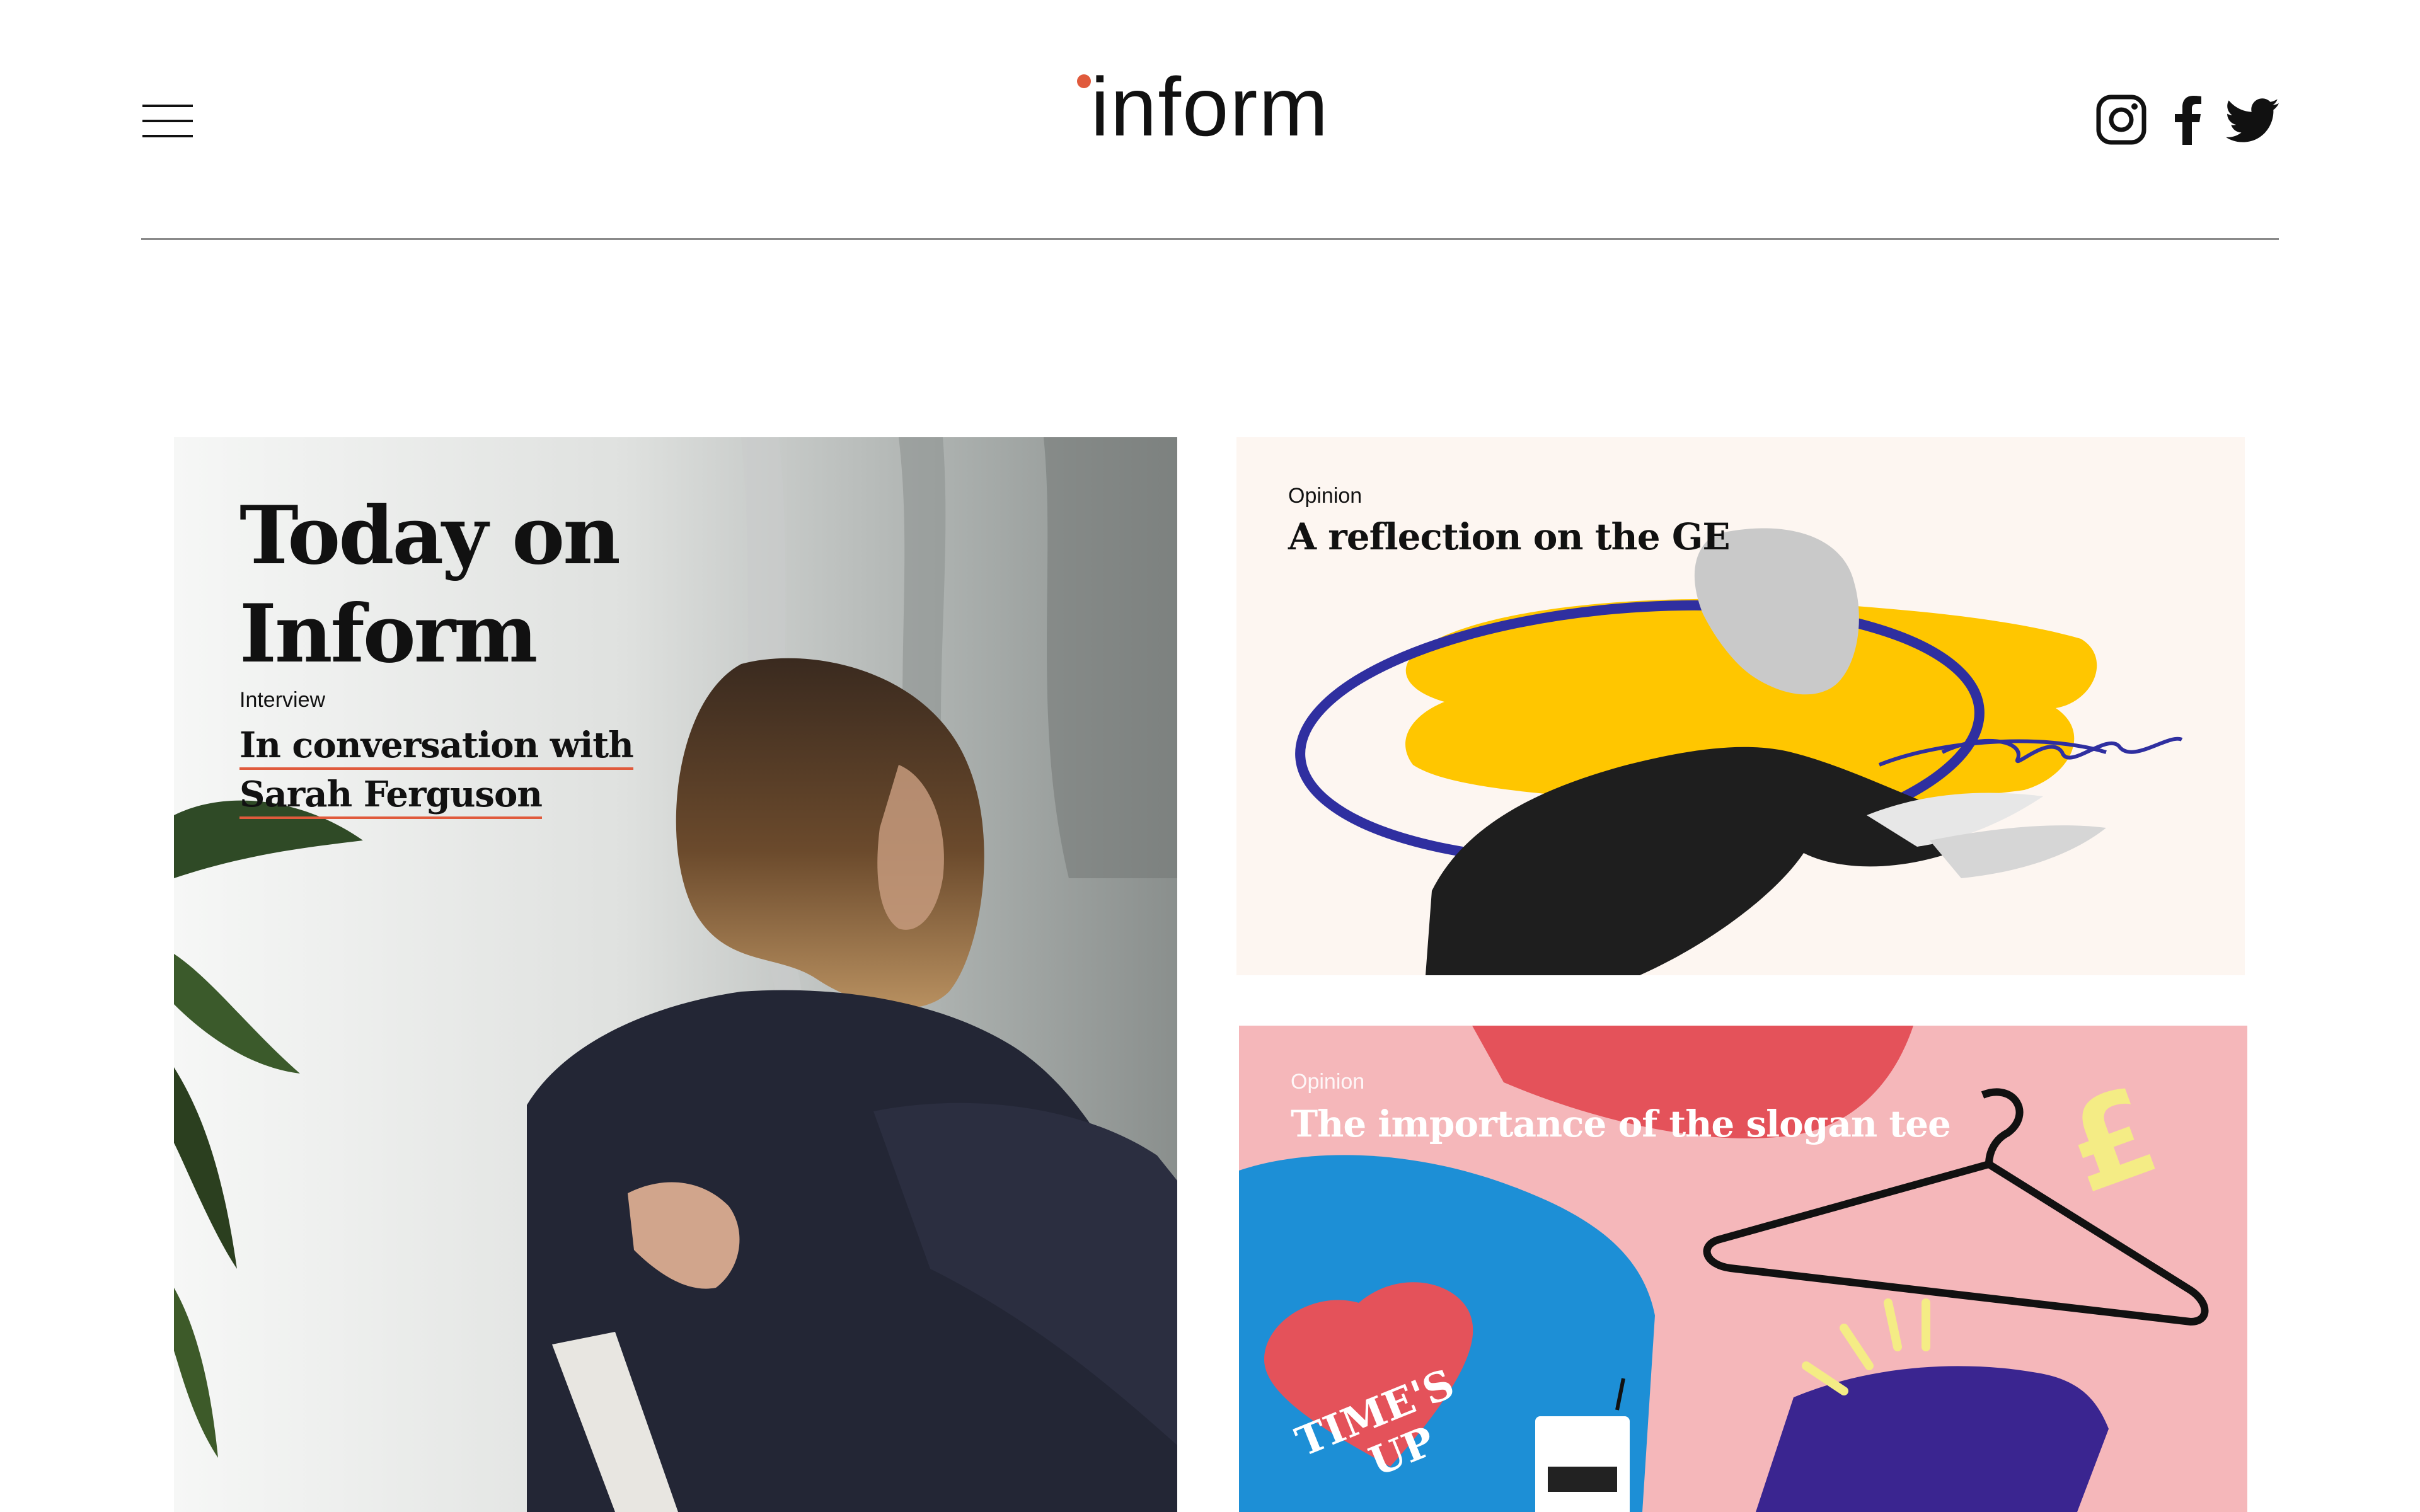  I want to click on header-divider, so click(1210, 239).